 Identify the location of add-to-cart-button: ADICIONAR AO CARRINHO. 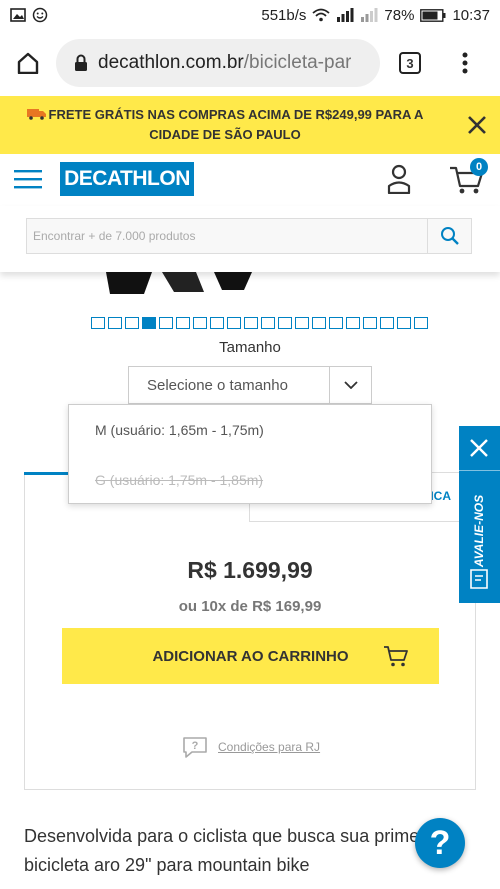
(250, 656).